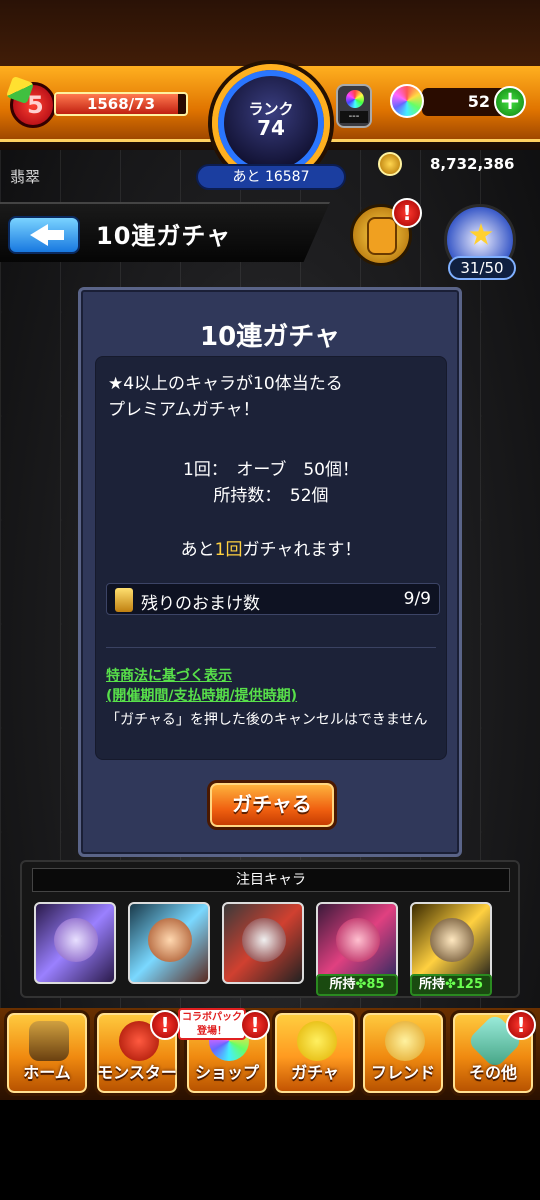 This screenshot has width=540, height=1200. I want to click on featured-char-4: 所持✤85, so click(357, 949).